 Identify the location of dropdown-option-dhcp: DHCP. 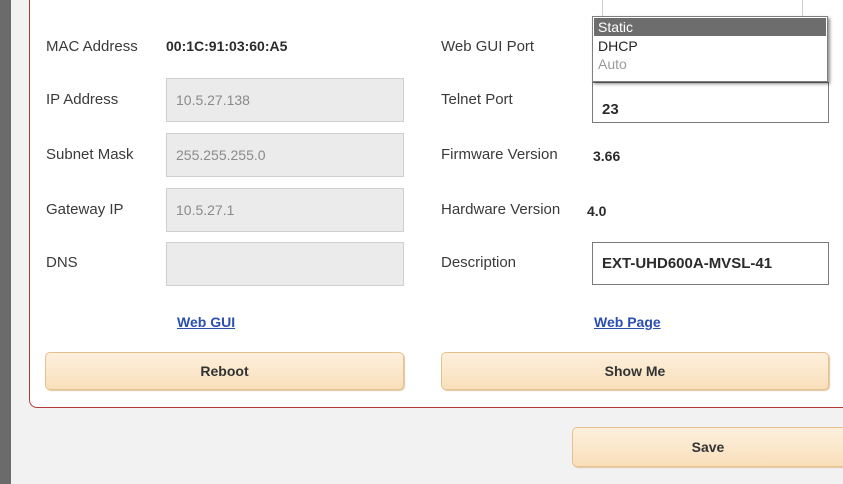
(710, 46).